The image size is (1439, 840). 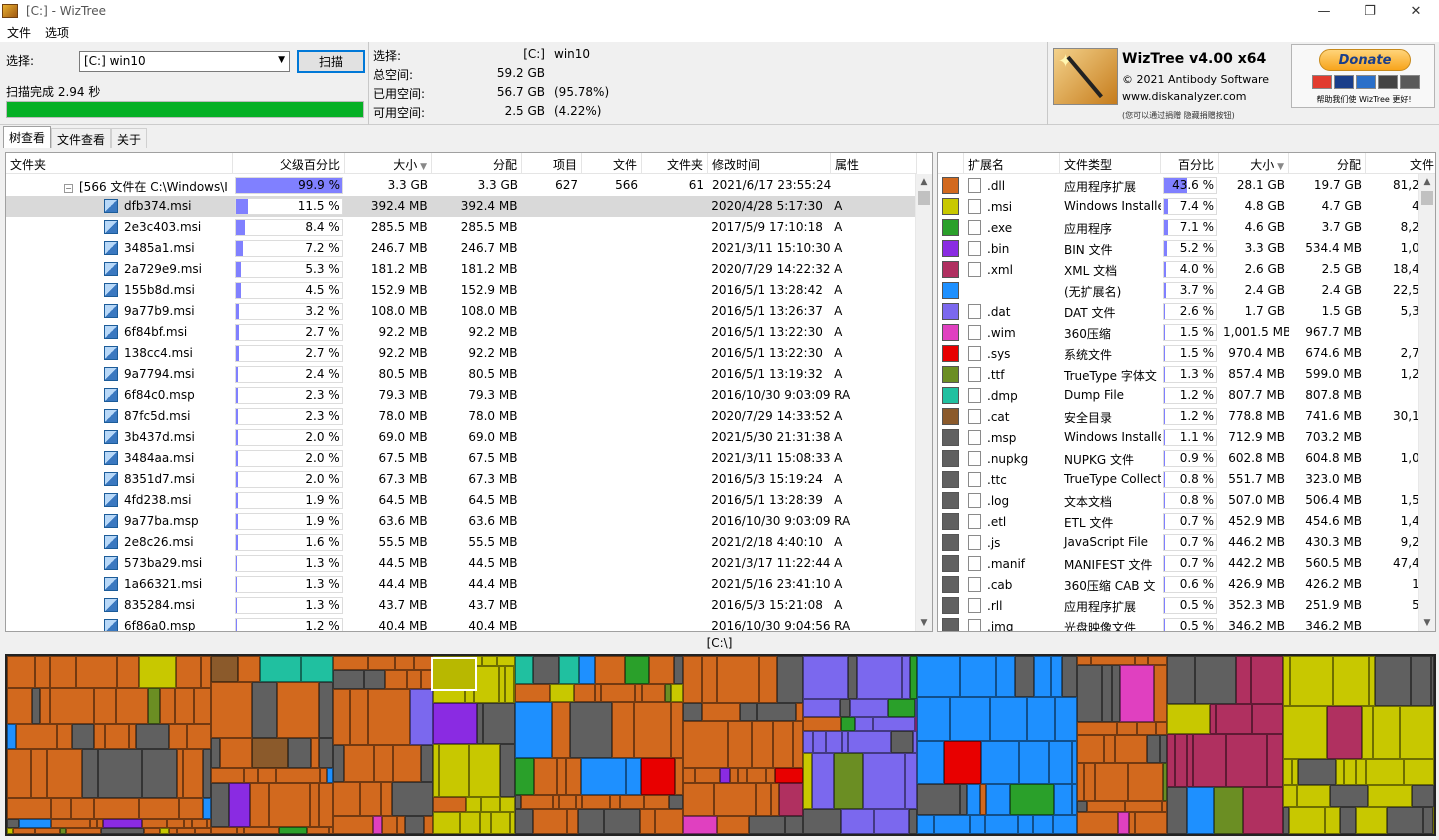 What do you see at coordinates (454, 674) in the screenshot?
I see `treemap-selected-block` at bounding box center [454, 674].